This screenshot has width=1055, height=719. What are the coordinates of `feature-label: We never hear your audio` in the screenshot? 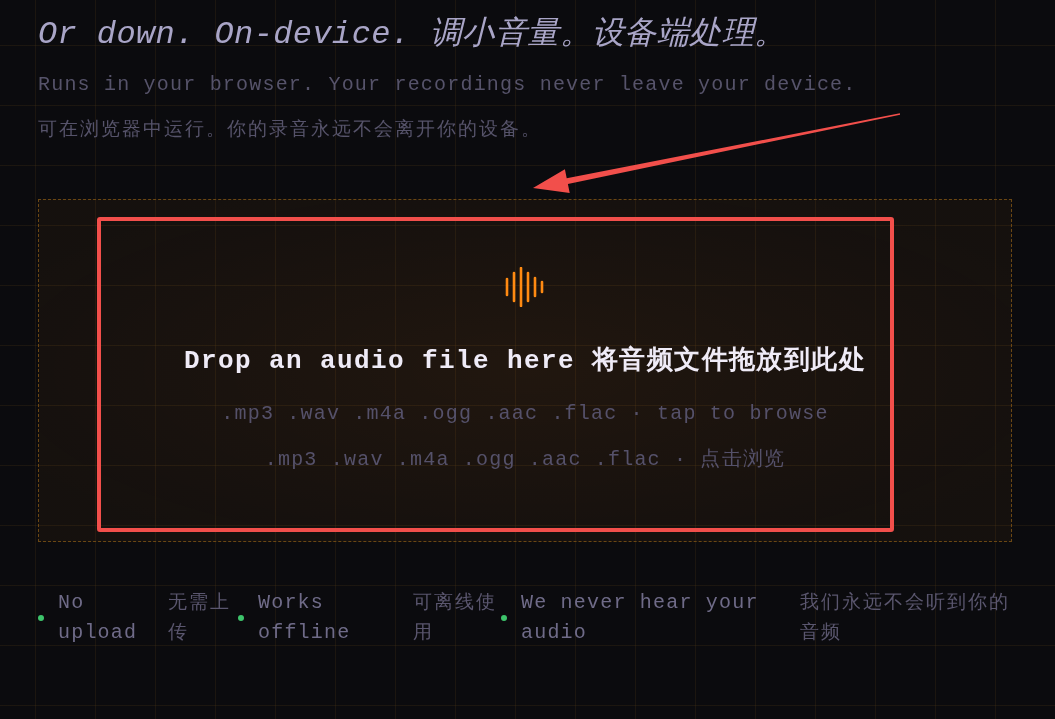 It's located at (640, 618).